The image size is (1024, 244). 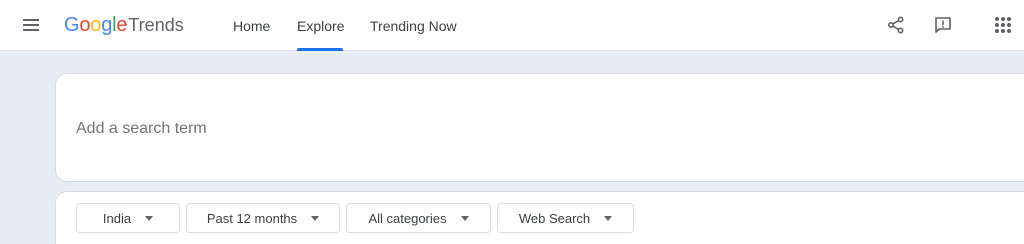 I want to click on google-trends-logo: G o o g l e Trends, so click(x=124, y=26).